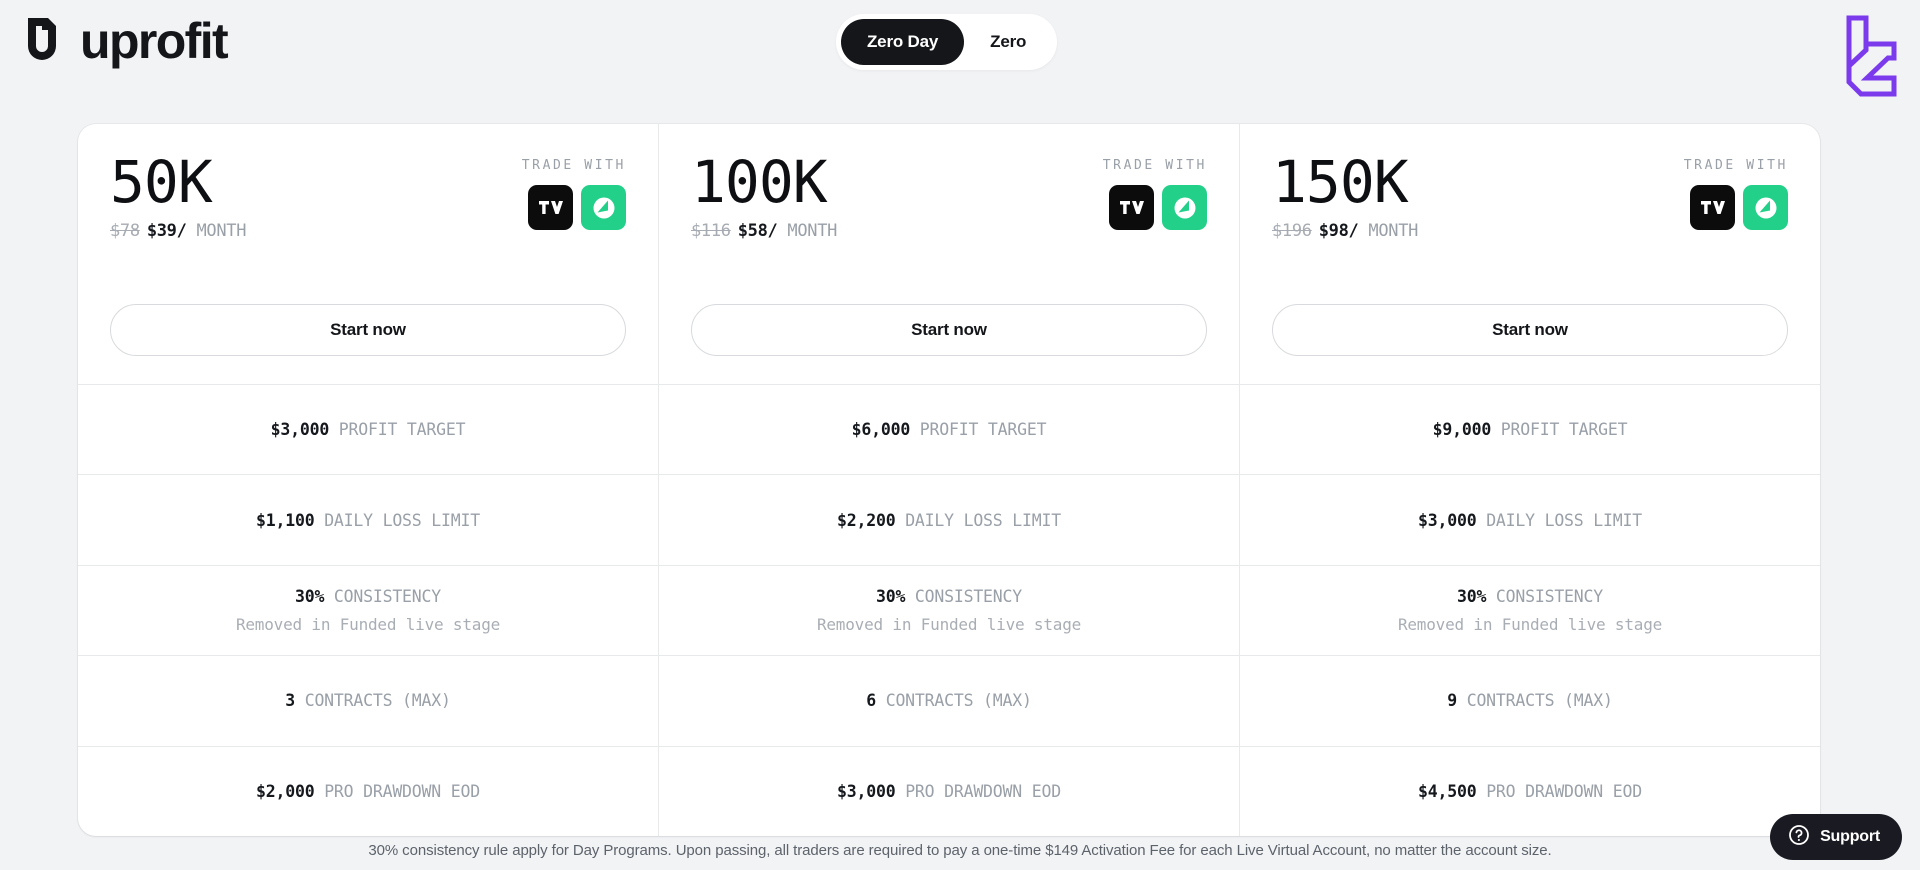 This screenshot has height=870, width=1920. I want to click on feature-row: $3,000 PROFIT TARGET, so click(368, 429).